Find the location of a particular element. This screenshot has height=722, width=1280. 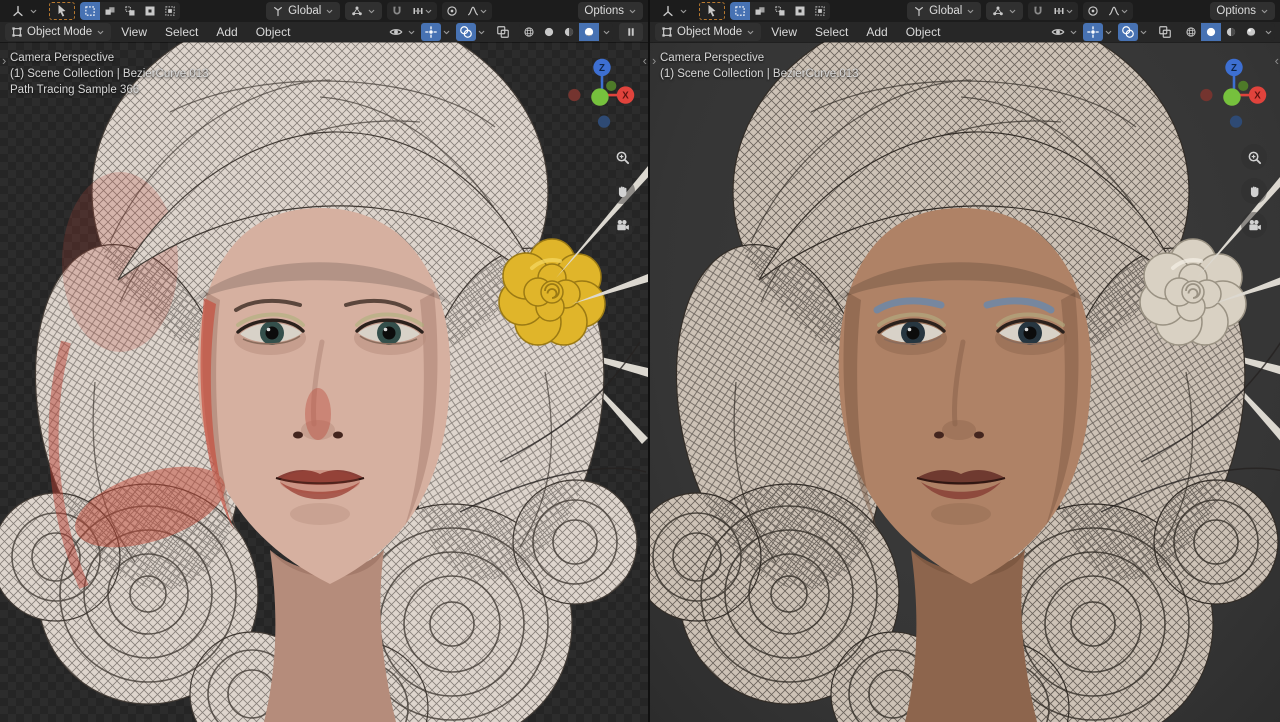

pause-icon is located at coordinates (631, 32).